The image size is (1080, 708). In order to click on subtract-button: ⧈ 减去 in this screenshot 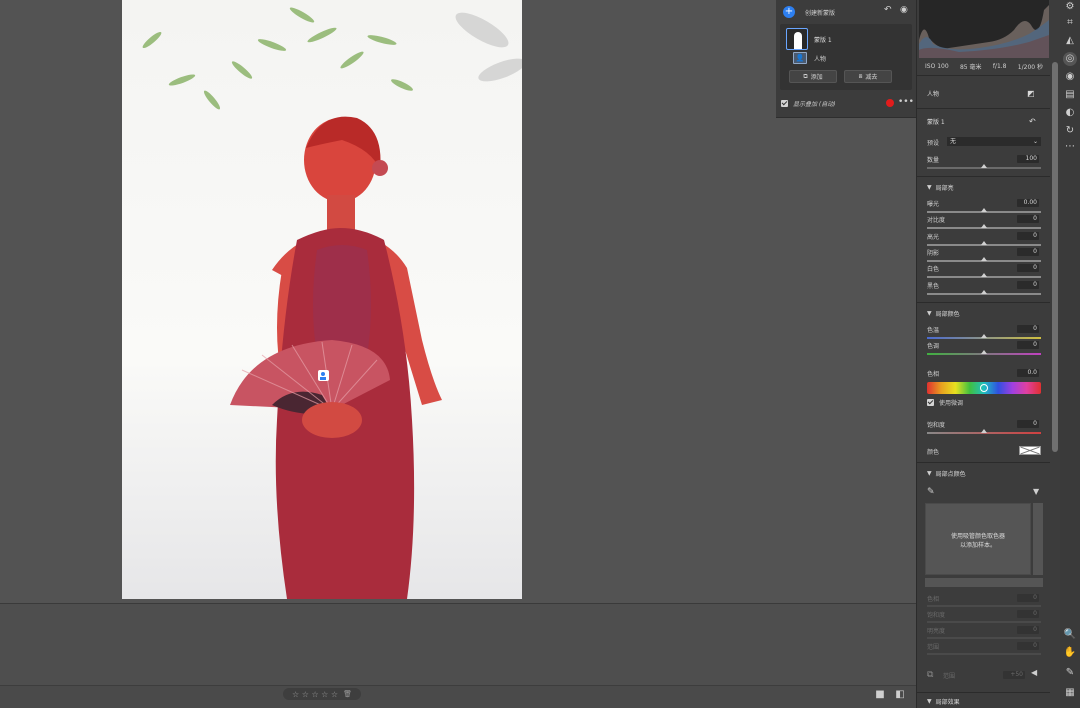, I will do `click(868, 76)`.